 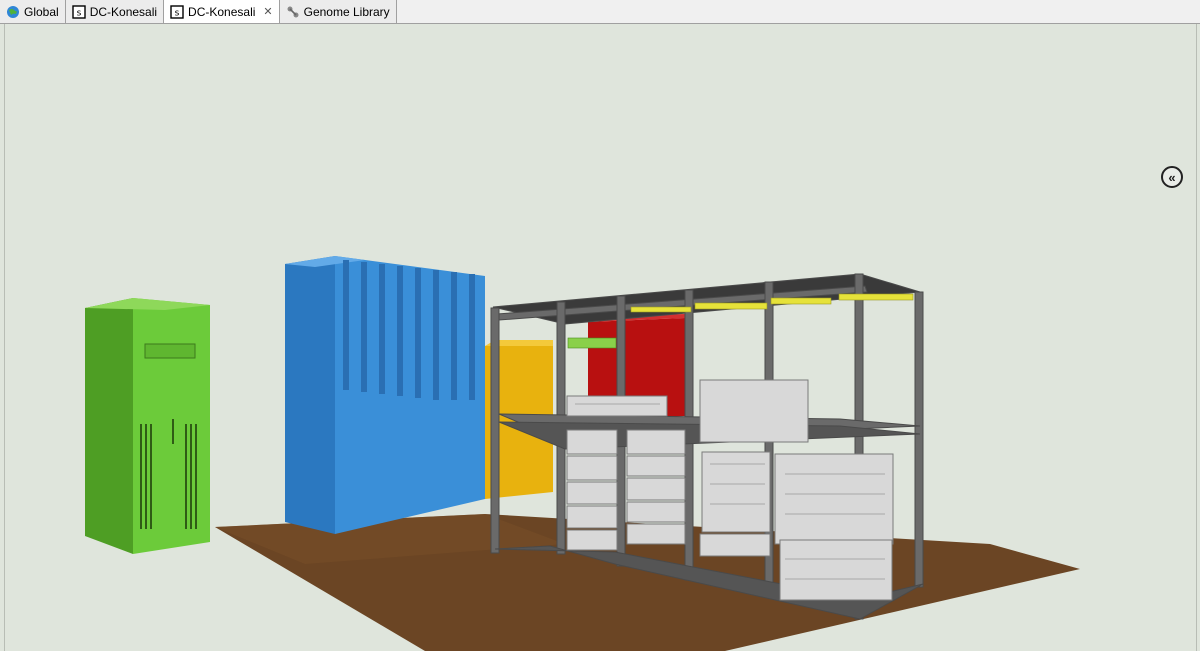 I want to click on tab-dc-konesali-1: s DC-Konesali, so click(x=115, y=11).